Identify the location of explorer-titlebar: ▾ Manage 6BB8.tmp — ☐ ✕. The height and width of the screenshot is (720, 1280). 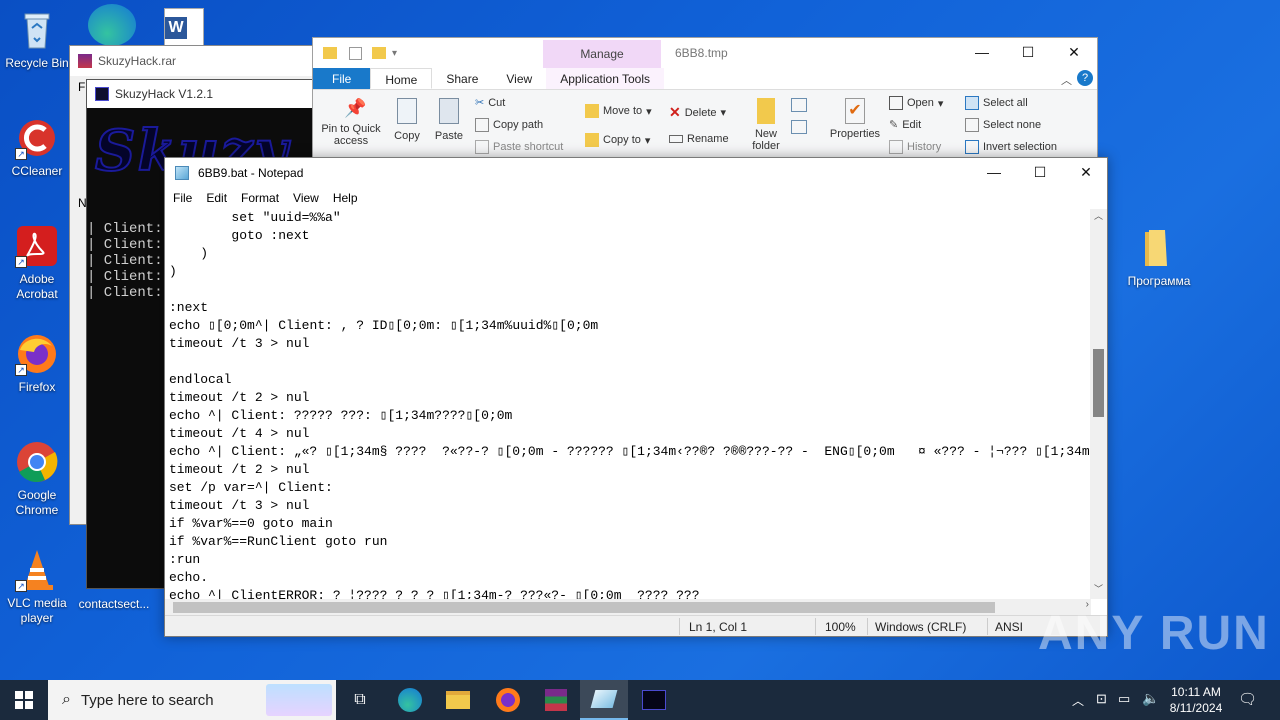
(705, 53).